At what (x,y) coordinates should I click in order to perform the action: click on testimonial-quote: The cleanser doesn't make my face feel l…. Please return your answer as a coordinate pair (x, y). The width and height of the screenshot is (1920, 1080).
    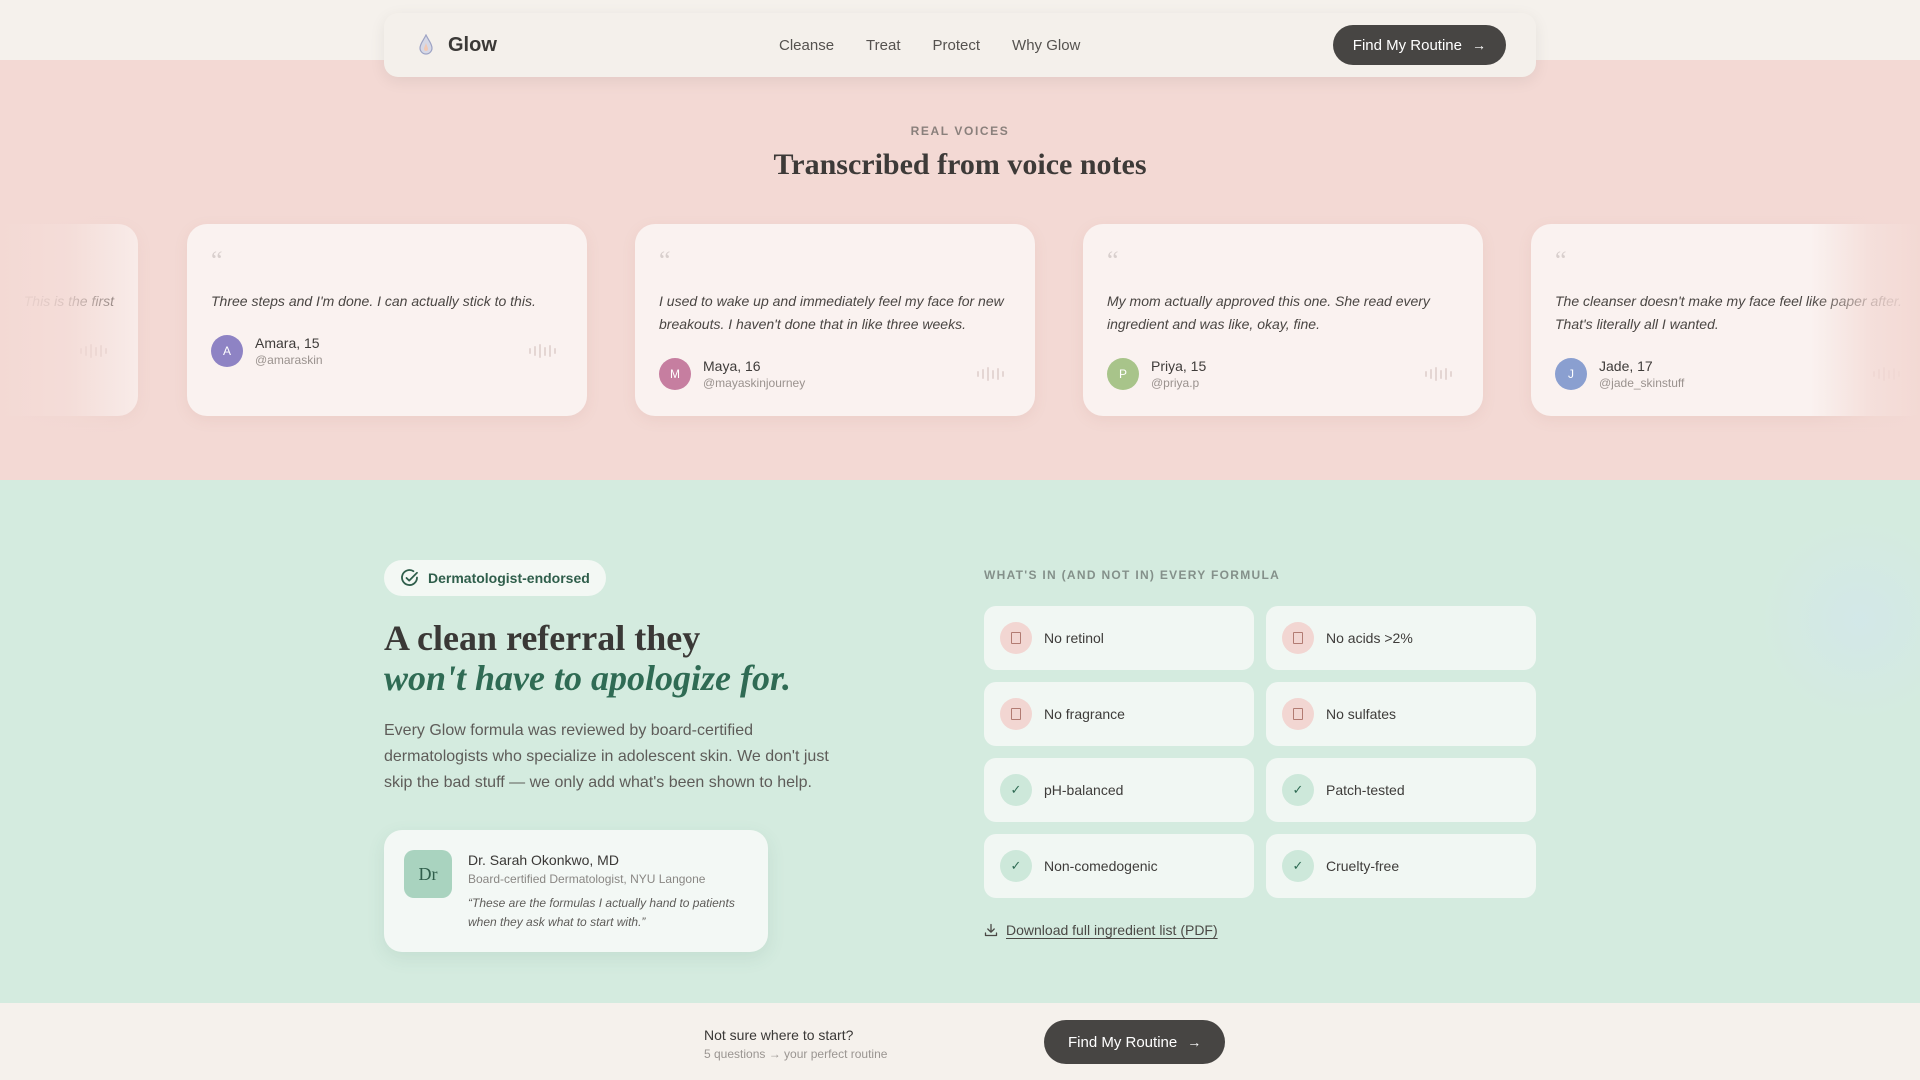
    Looking at the image, I should click on (1728, 312).